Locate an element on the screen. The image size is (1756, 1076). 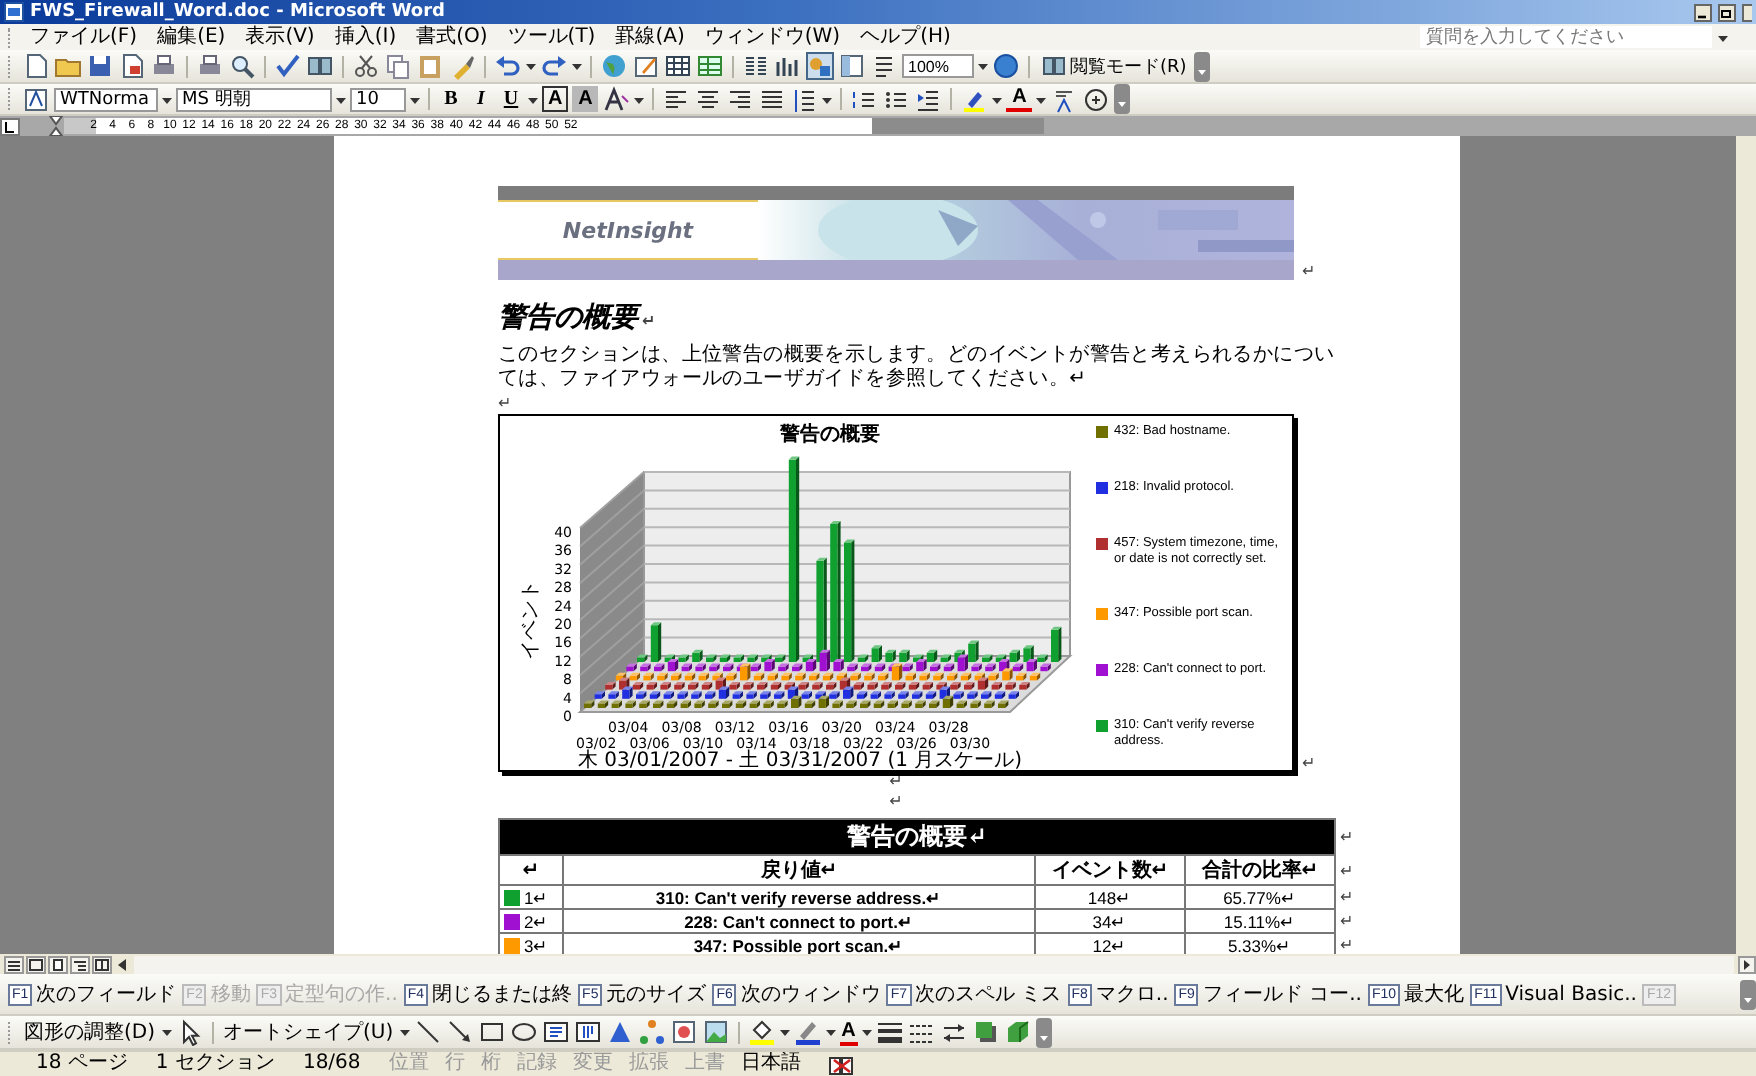
status-text: 18/68 is located at coordinates (332, 1064).